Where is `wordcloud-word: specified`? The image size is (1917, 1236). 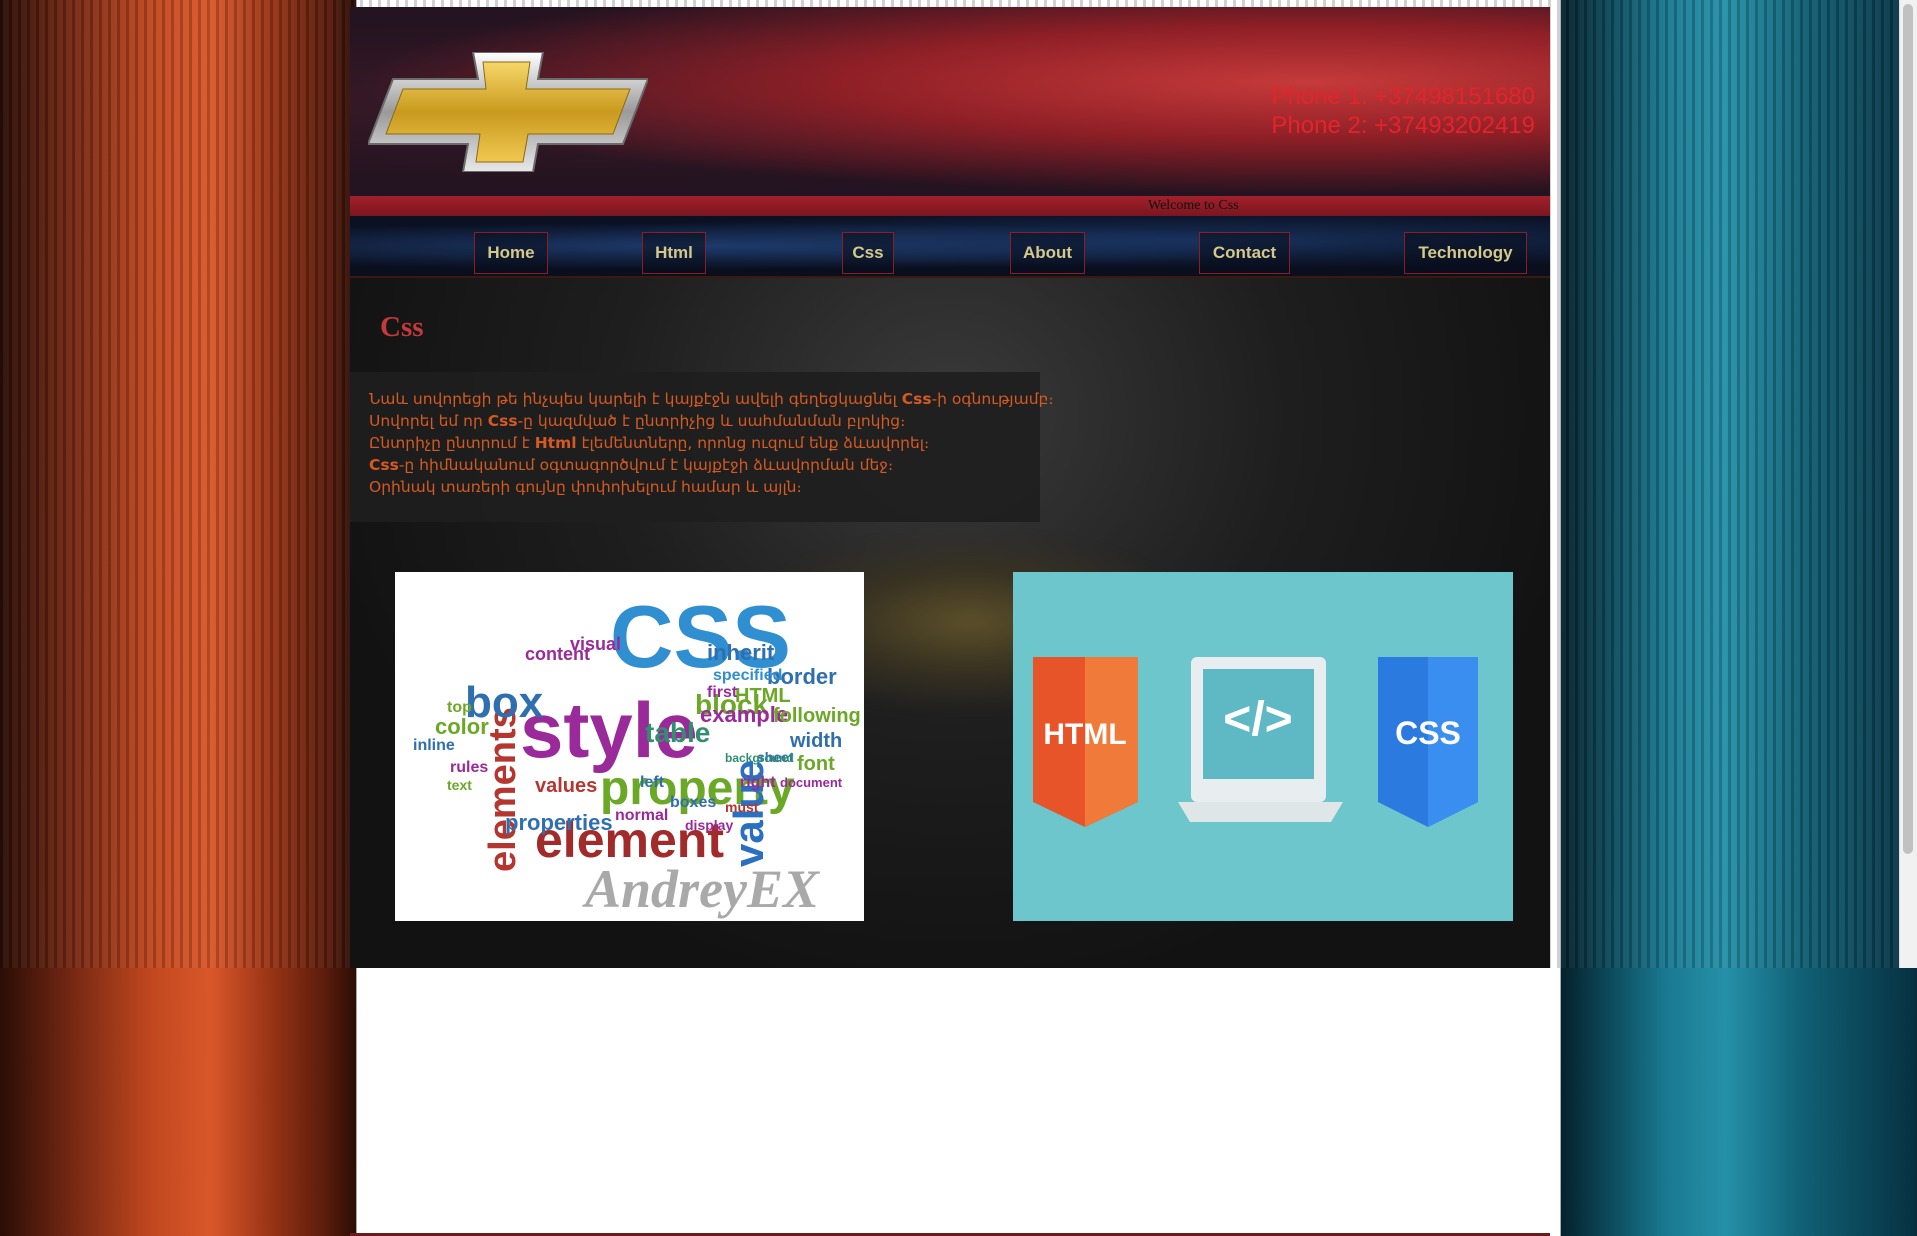 wordcloud-word: specified is located at coordinates (747, 675).